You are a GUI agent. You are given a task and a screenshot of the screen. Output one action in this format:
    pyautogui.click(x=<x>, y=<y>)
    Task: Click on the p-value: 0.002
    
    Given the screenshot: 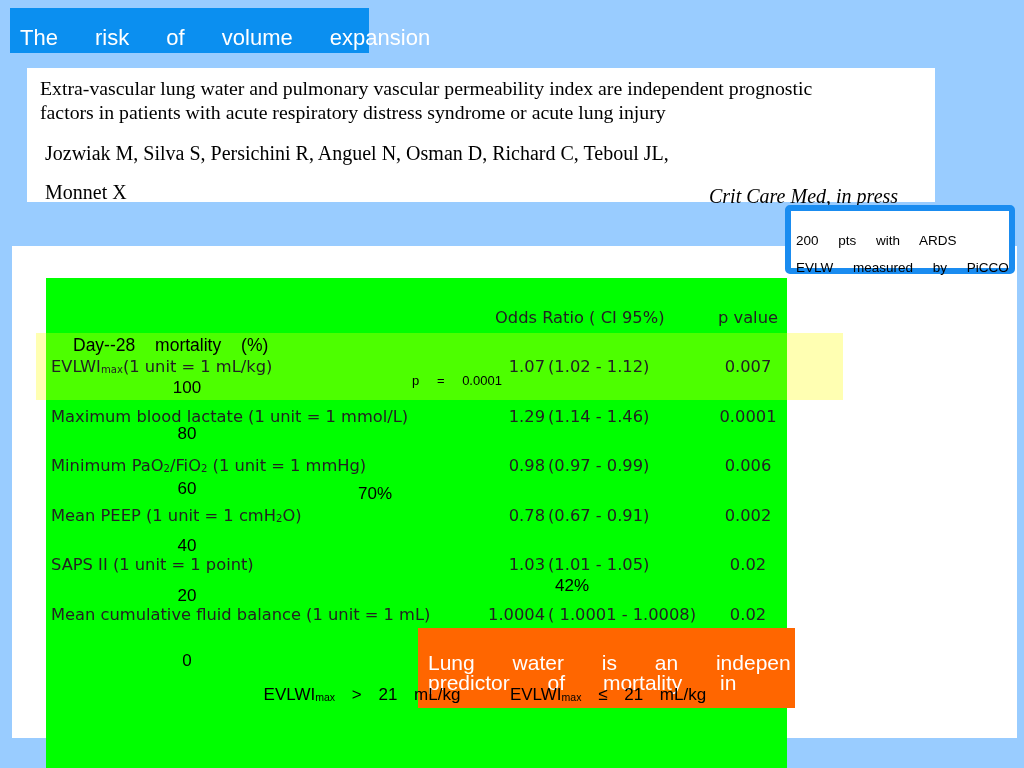 What is the action you would take?
    pyautogui.click(x=748, y=515)
    